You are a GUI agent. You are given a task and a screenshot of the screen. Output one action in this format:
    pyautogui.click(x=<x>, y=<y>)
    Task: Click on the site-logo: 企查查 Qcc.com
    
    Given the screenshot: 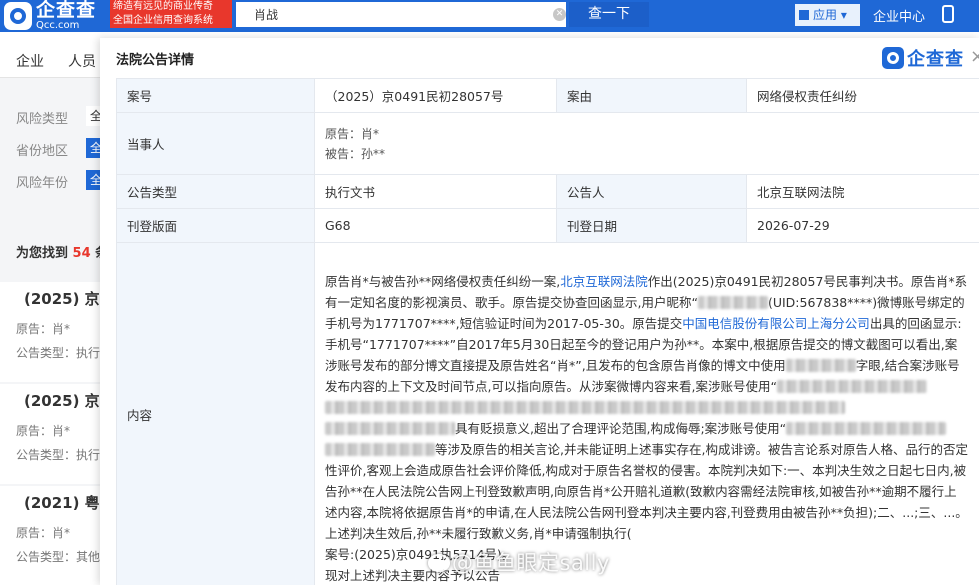 What is the action you would take?
    pyautogui.click(x=50, y=16)
    